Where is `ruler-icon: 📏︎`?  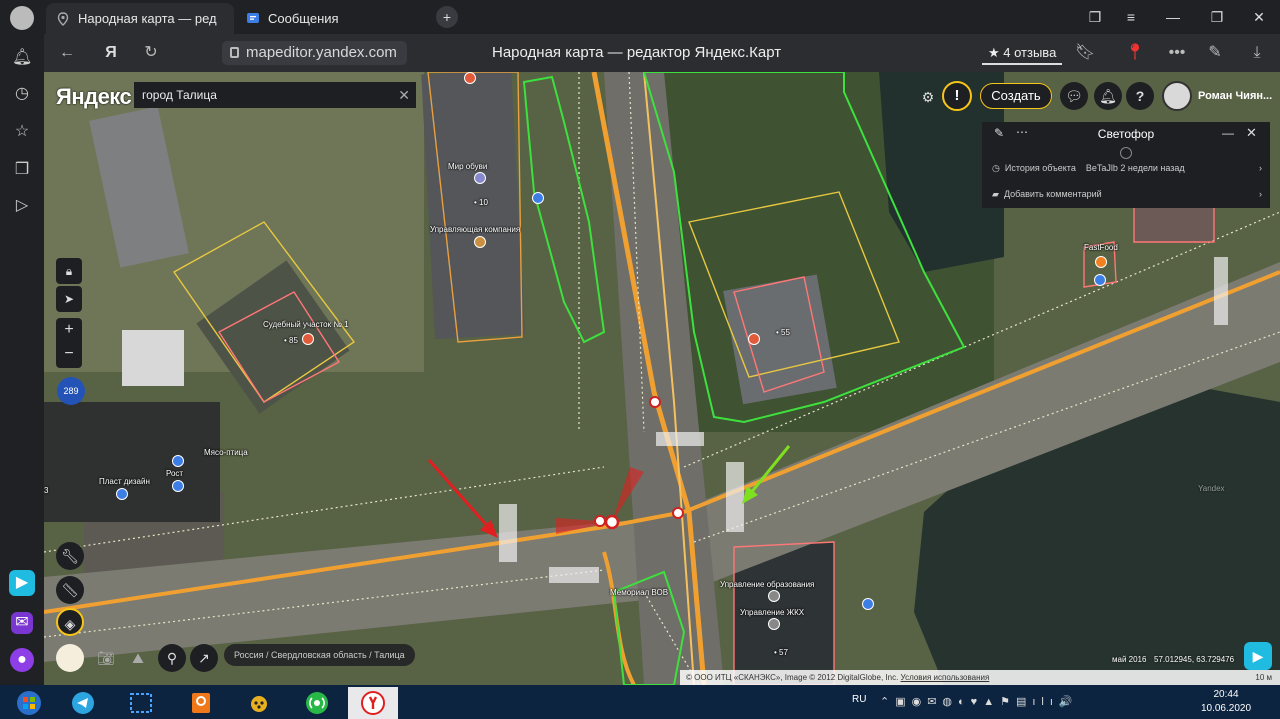 ruler-icon: 📏︎ is located at coordinates (70, 590).